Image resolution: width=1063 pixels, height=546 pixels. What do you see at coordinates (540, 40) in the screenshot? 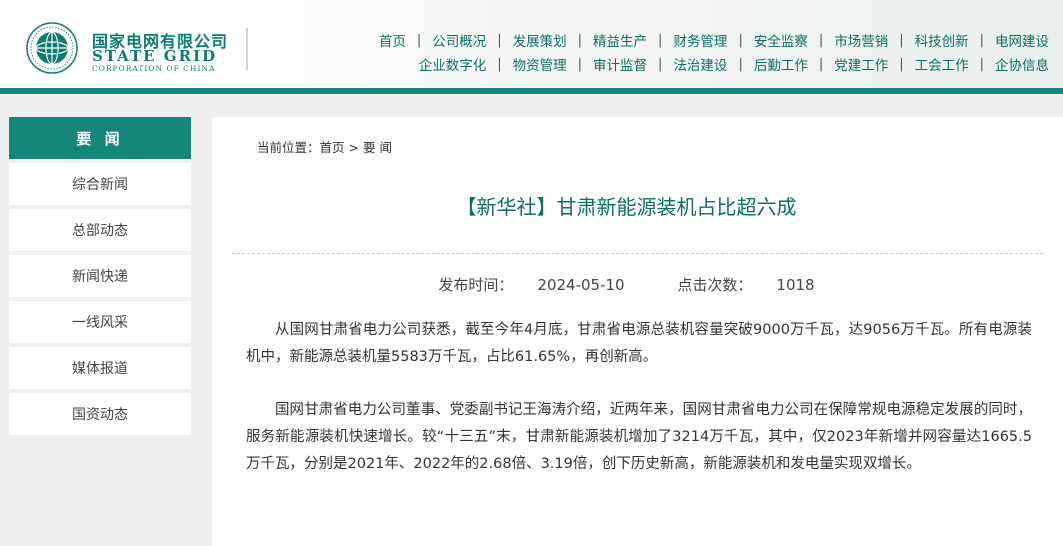
I see `nav-item-development-planning: 发展策划` at bounding box center [540, 40].